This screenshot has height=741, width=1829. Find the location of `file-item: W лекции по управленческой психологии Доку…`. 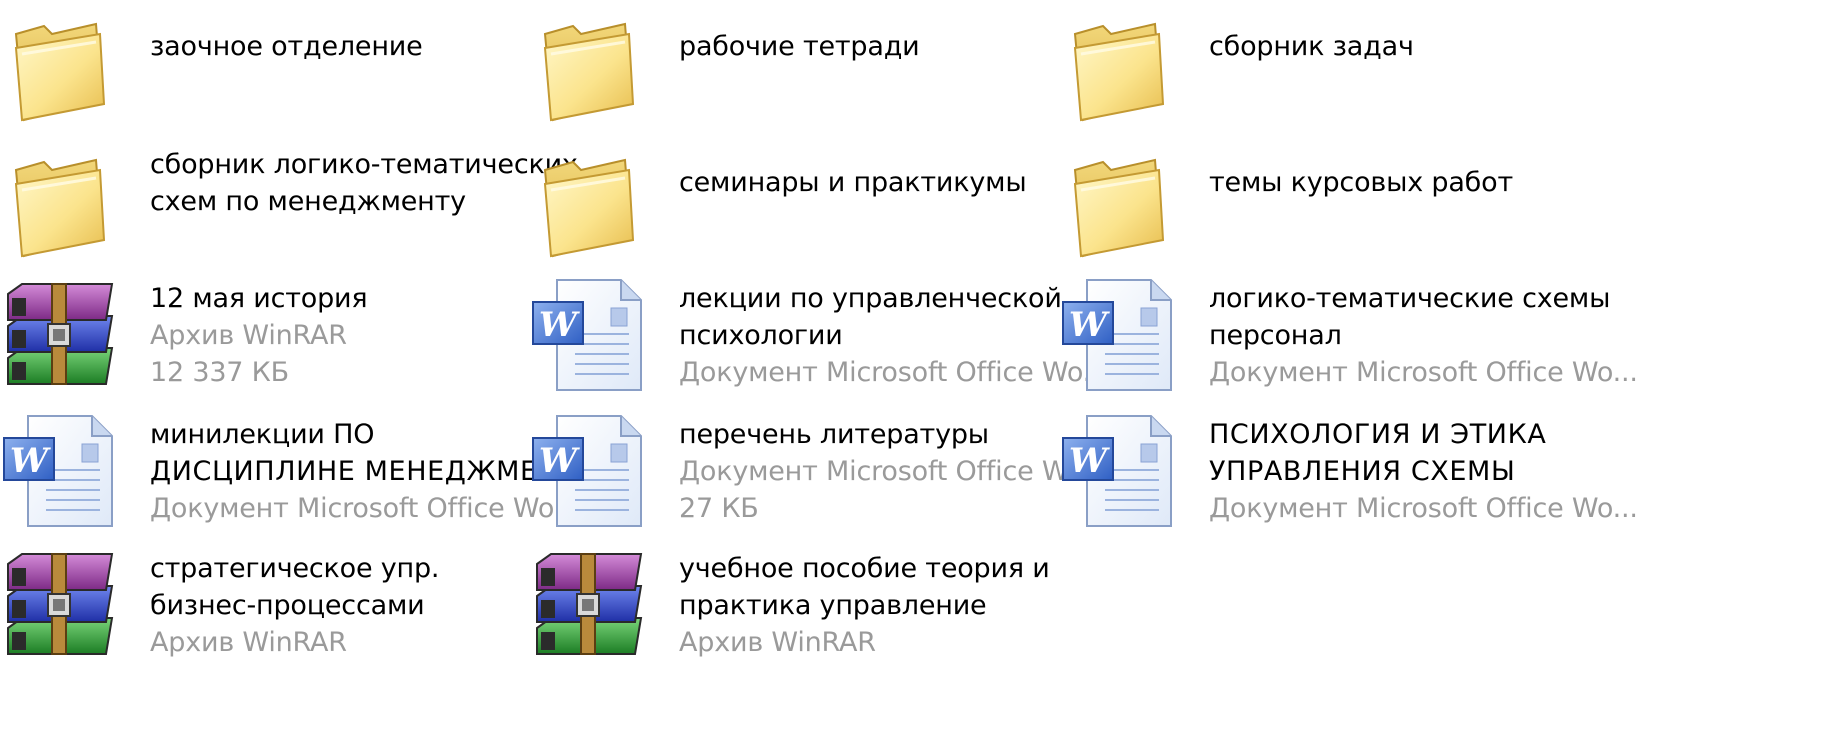

file-item: W лекции по управленческой психологии Доку… is located at coordinates (834, 354).